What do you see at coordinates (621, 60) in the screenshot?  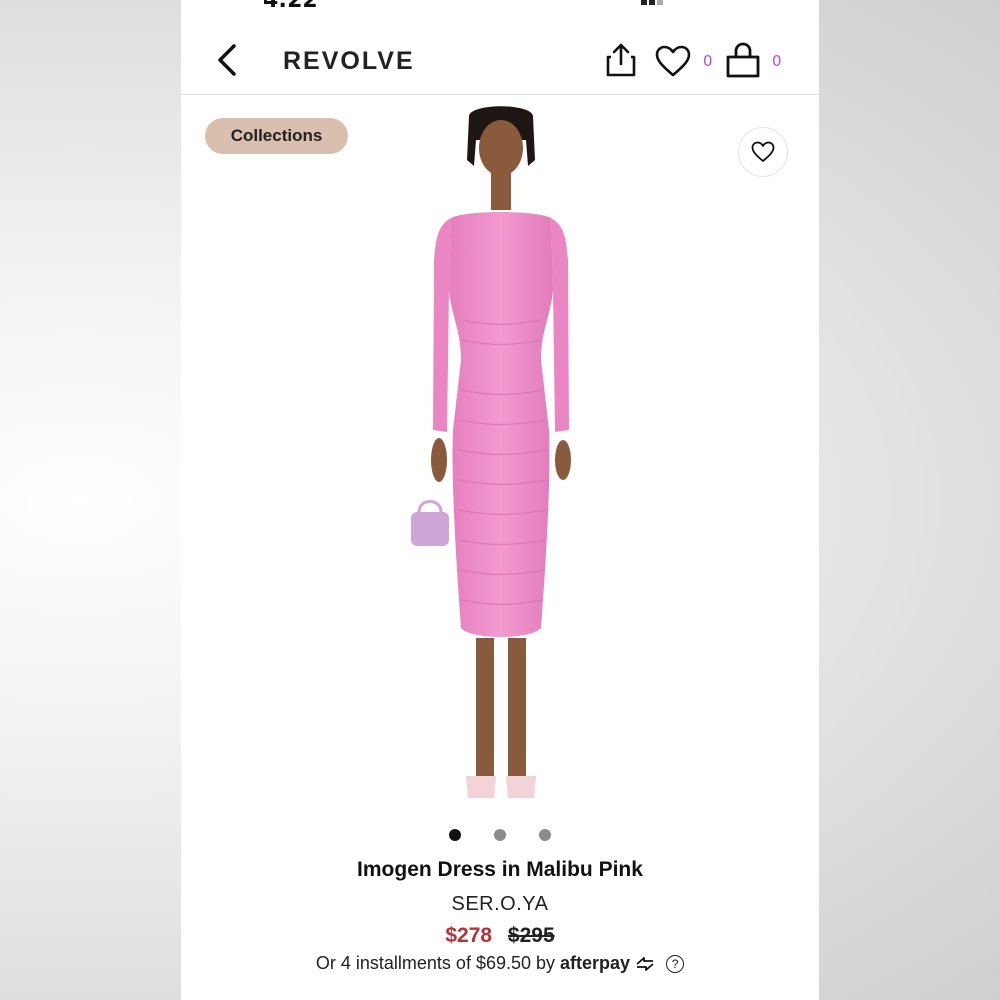 I see `share-icon` at bounding box center [621, 60].